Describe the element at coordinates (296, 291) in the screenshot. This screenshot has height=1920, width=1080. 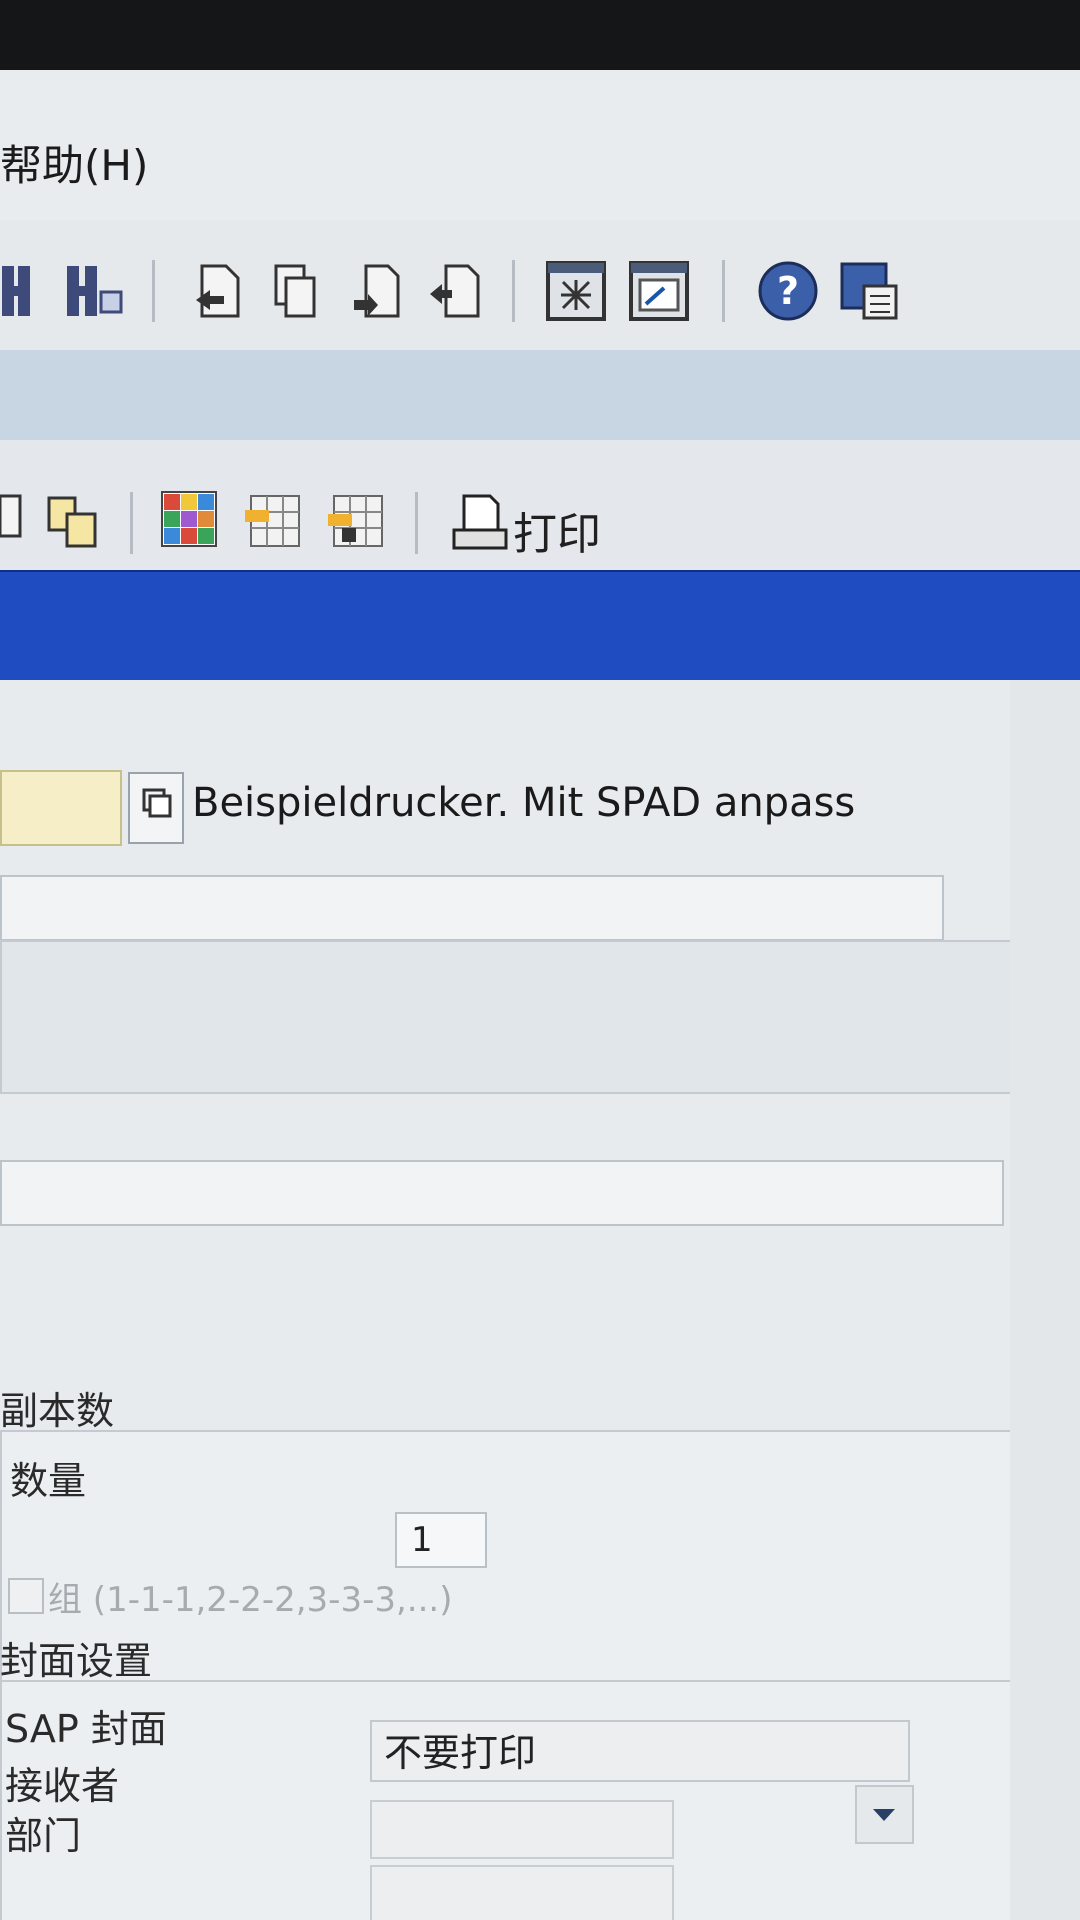
I see `copy-icon` at that location.